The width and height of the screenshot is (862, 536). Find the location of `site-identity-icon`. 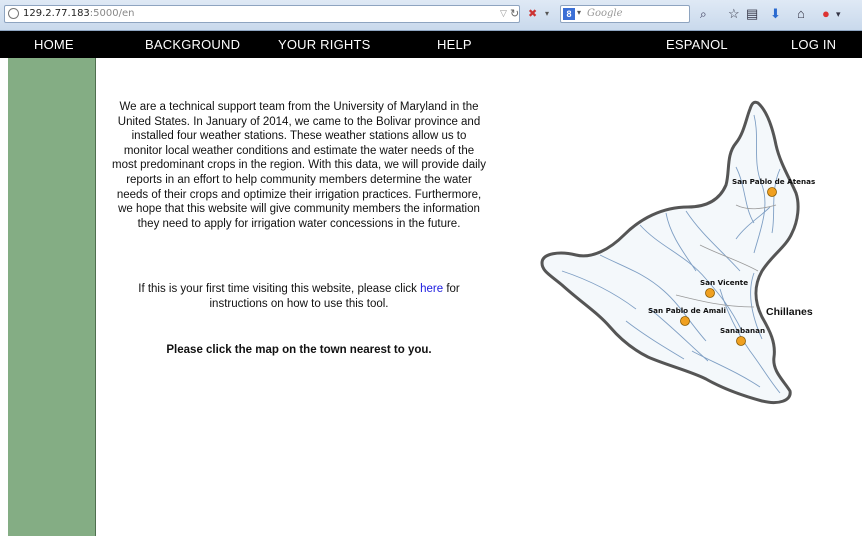

site-identity-icon is located at coordinates (13, 13).